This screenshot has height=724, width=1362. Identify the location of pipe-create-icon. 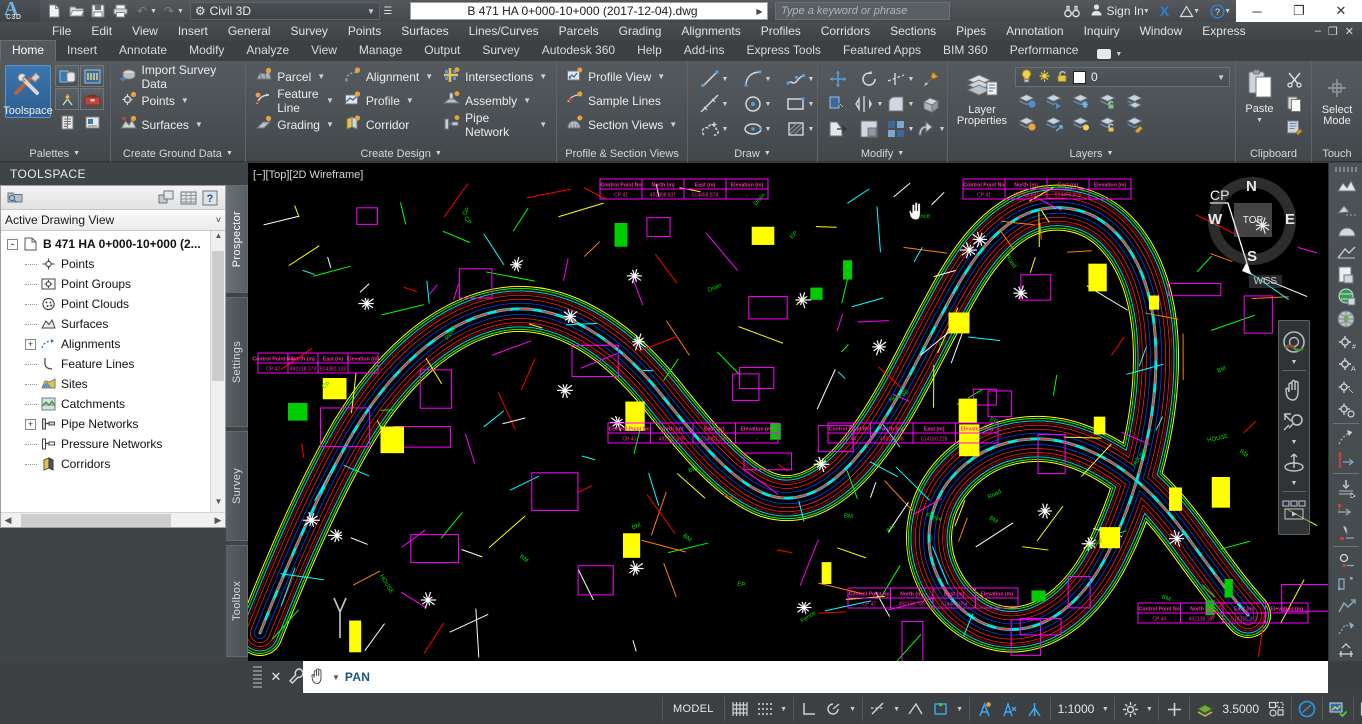
(1346, 532).